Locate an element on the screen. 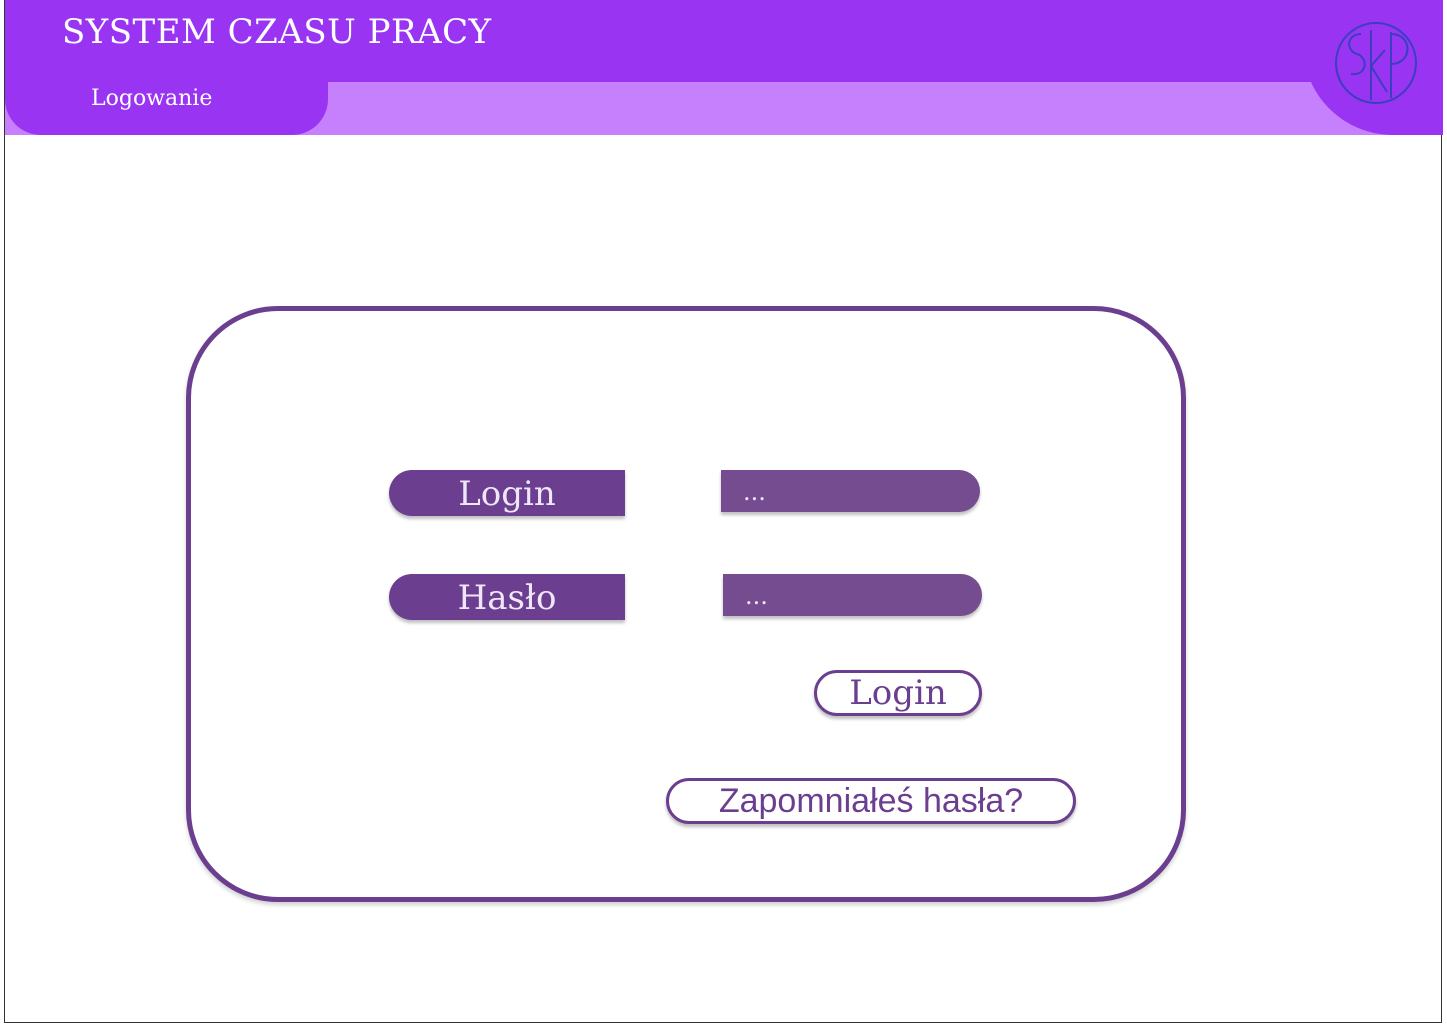  forgot-password-button: Zapomniałeś hasła? is located at coordinates (871, 801).